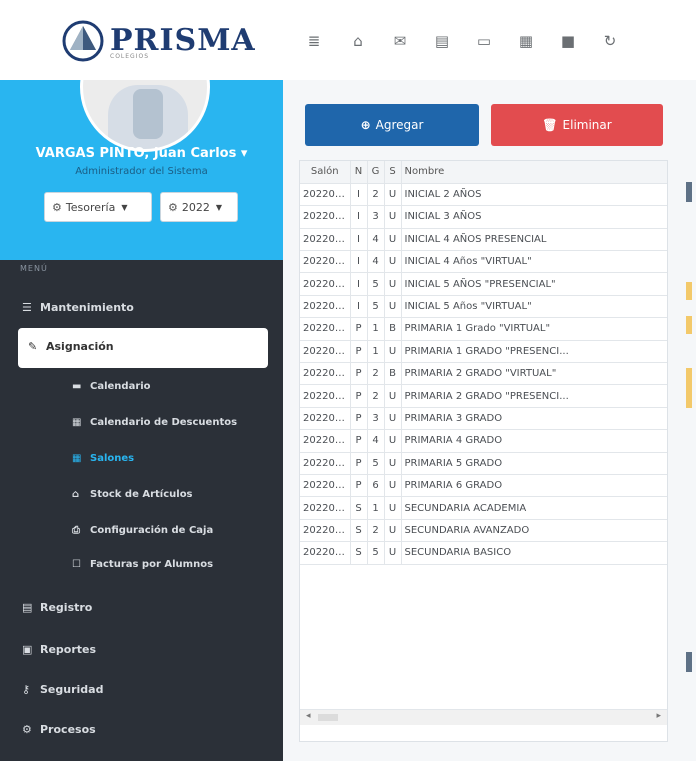  Describe the element at coordinates (325, 508) in the screenshot. I see `cell-salon: 2022012` at that location.